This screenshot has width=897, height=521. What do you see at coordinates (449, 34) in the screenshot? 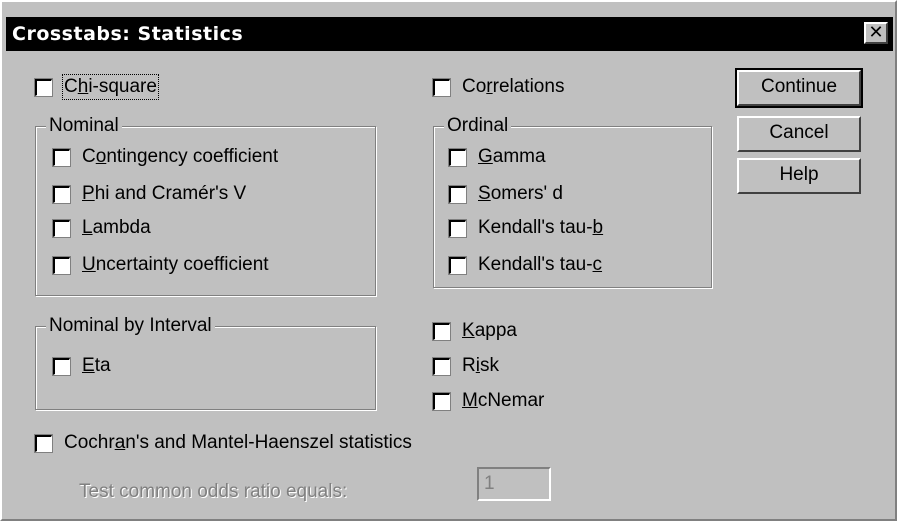
I see `title-bar: Crosstabs: Statistics ✕` at bounding box center [449, 34].